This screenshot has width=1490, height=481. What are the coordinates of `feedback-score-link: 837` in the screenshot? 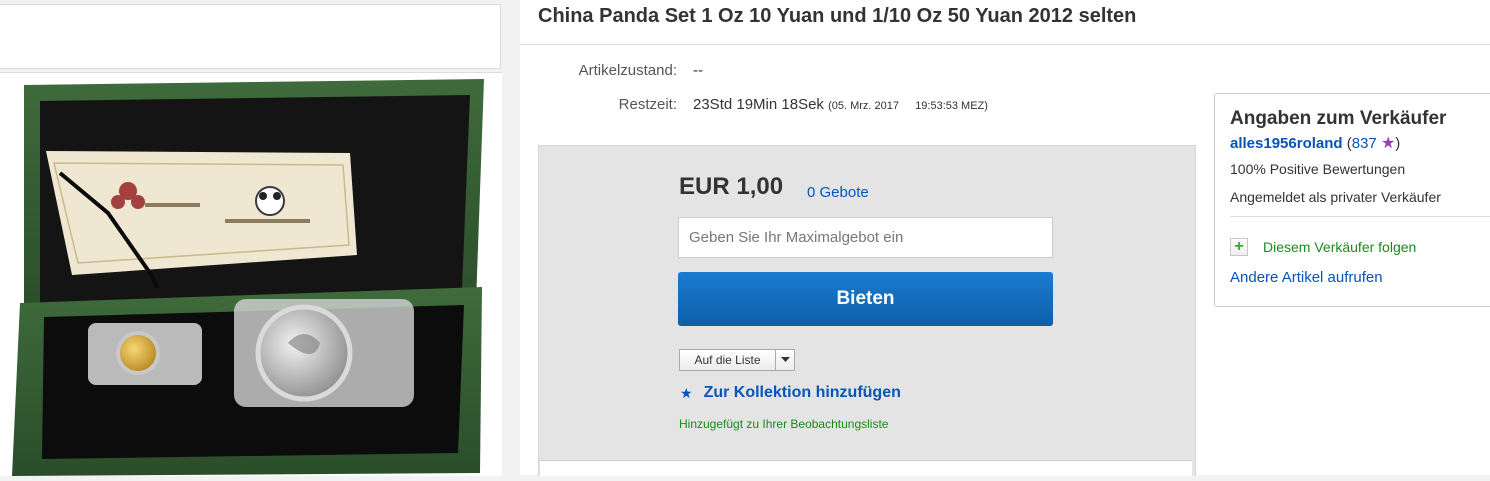 It's located at (1364, 143).